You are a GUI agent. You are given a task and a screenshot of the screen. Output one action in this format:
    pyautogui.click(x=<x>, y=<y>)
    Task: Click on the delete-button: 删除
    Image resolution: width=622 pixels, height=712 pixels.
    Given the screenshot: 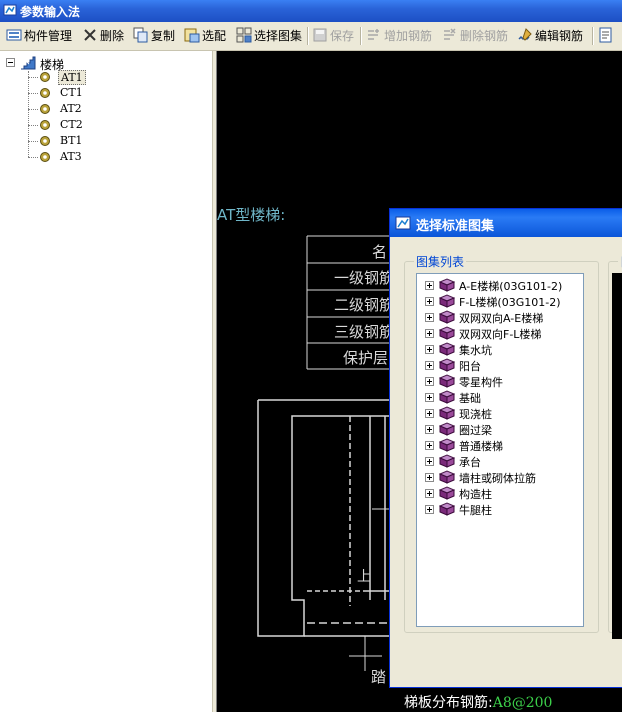 What is the action you would take?
    pyautogui.click(x=103, y=36)
    